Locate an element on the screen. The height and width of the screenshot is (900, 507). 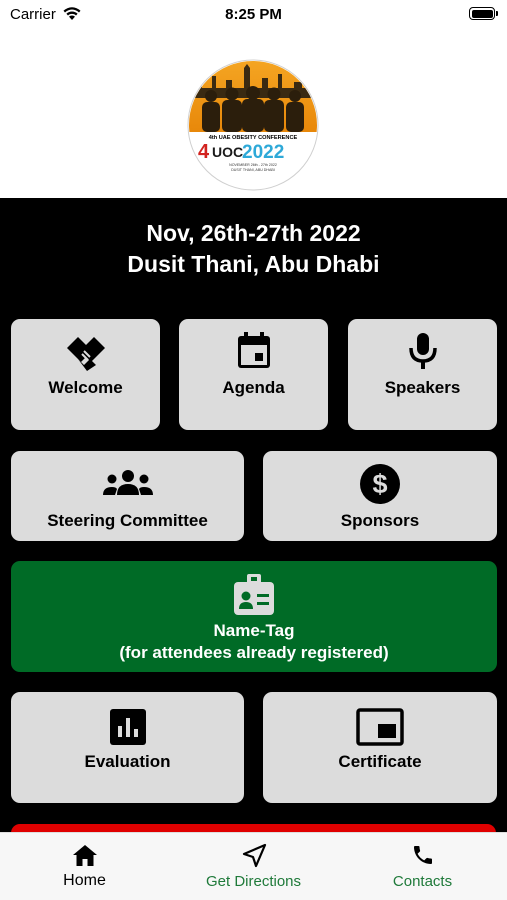
event-date: Nov, 26th-27th 2022 is located at coordinates (253, 233).